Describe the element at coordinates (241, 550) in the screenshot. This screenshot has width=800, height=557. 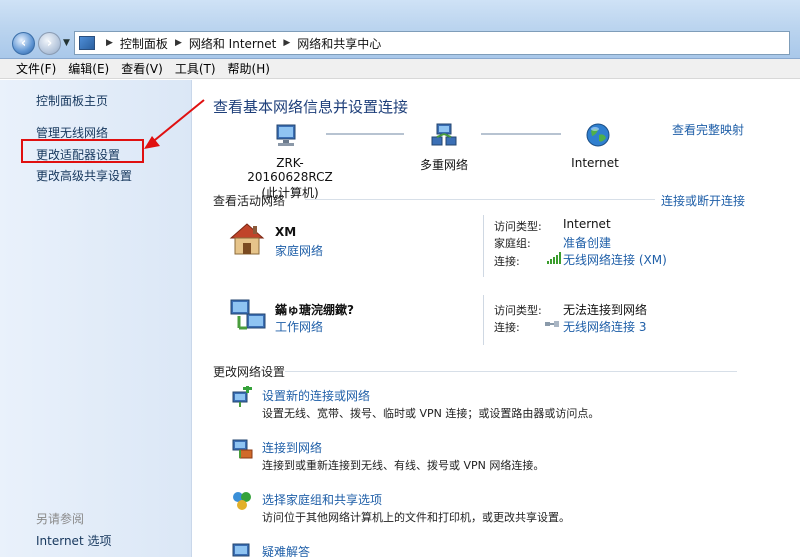
I see `troubleshoot-icon` at that location.